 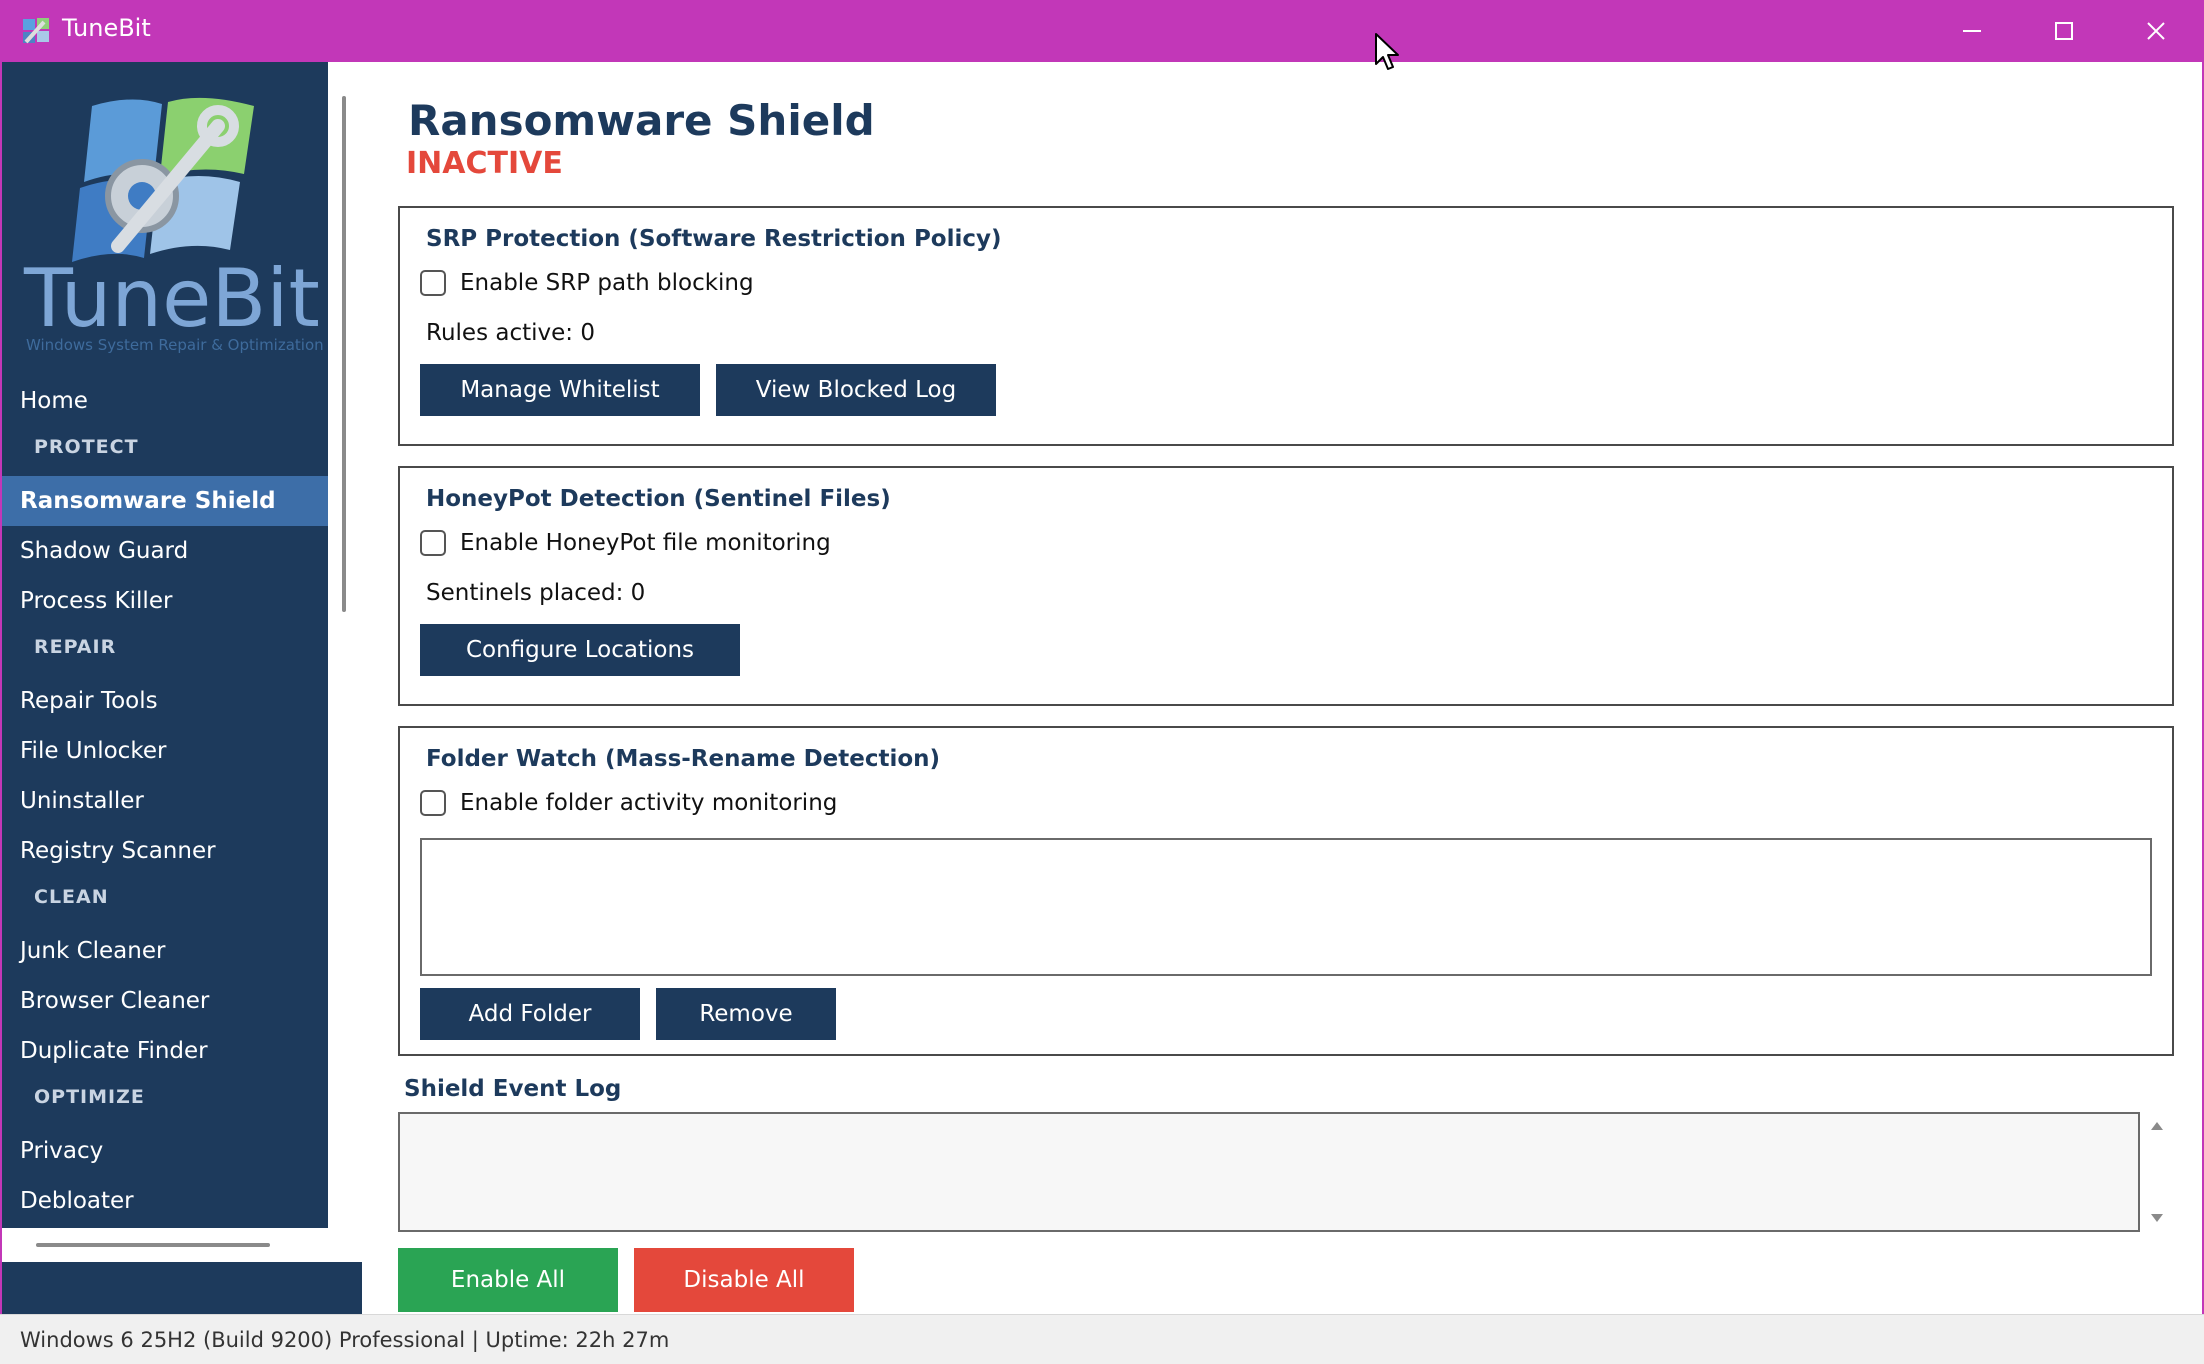 I want to click on add-folder-button: Add Folder, so click(x=530, y=1014).